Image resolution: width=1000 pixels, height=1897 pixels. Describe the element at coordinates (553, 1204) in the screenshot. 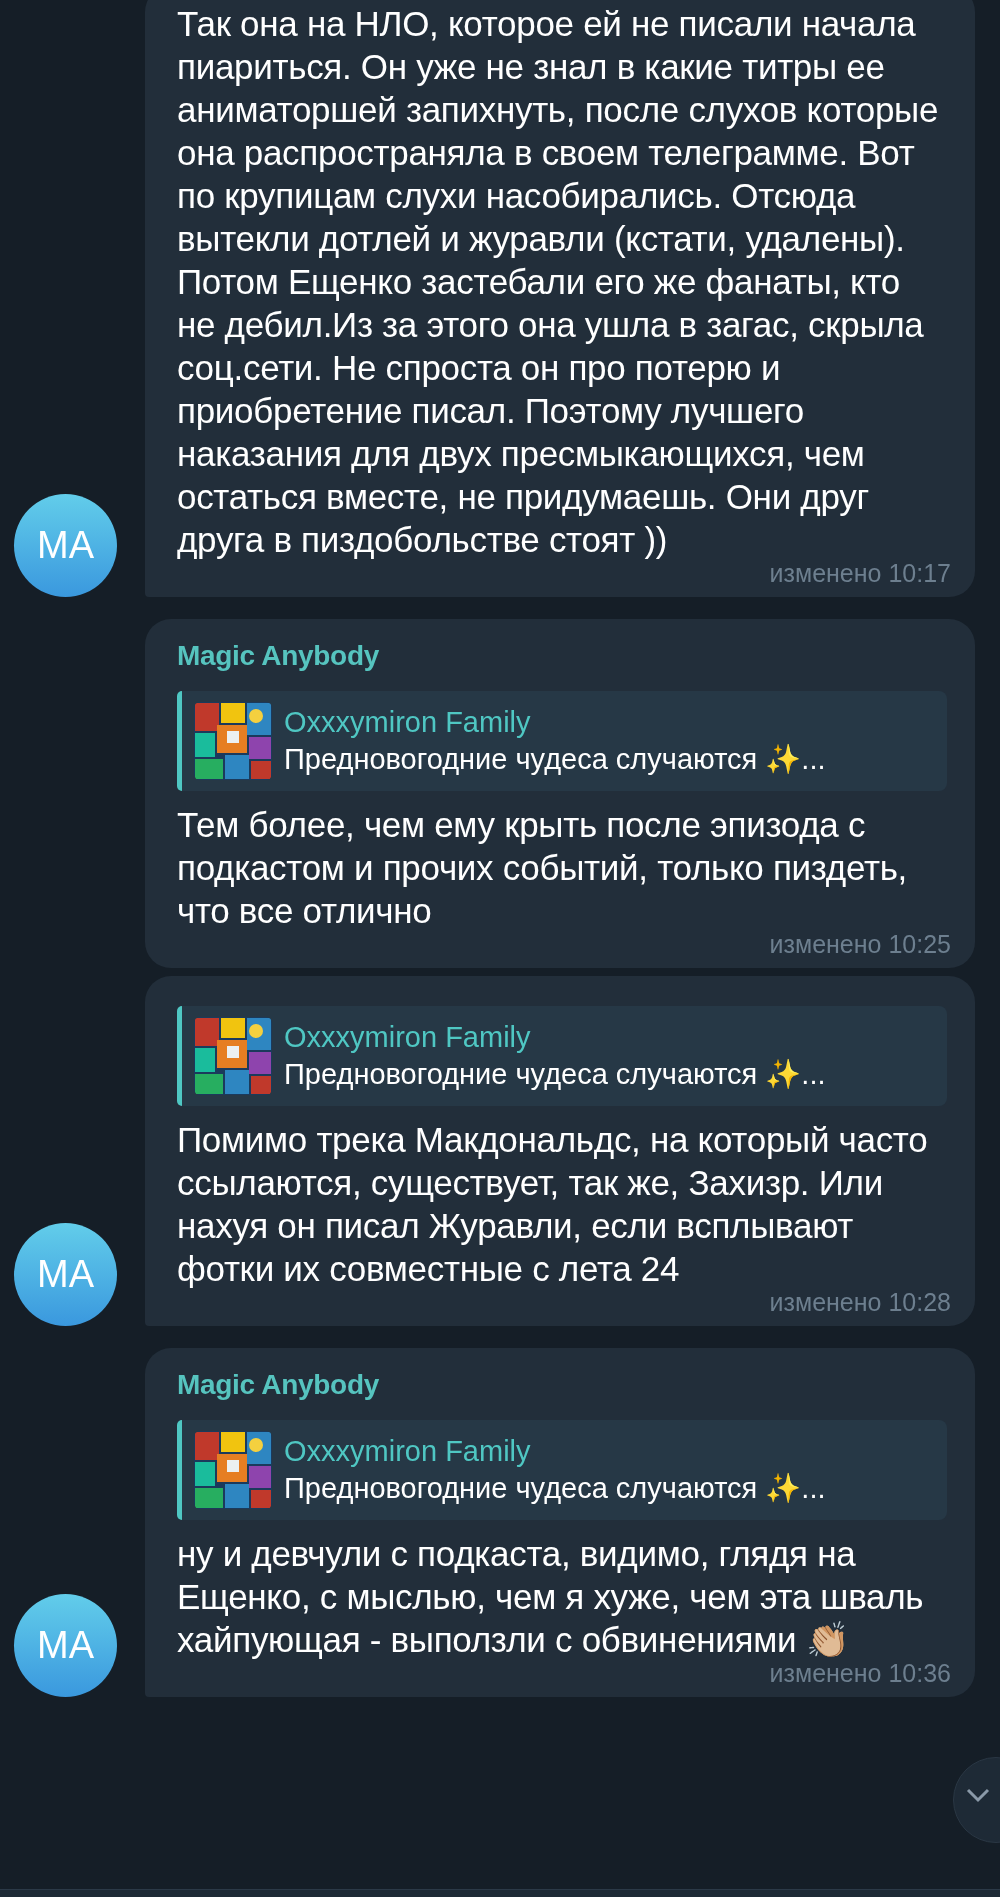

I see `message-text: Помимо трека Макдональдс, на который часто ссылаются, существует, так же, Захизр. Или нахуя он писал Журавли, если всплывают фотки их совместные с лета 24` at that location.